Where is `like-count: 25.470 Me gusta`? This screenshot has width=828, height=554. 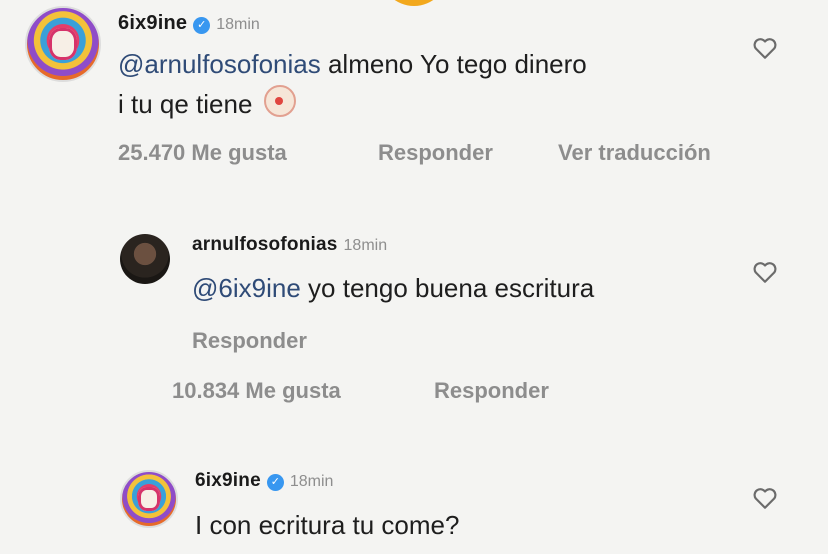 like-count: 25.470 Me gusta is located at coordinates (202, 152).